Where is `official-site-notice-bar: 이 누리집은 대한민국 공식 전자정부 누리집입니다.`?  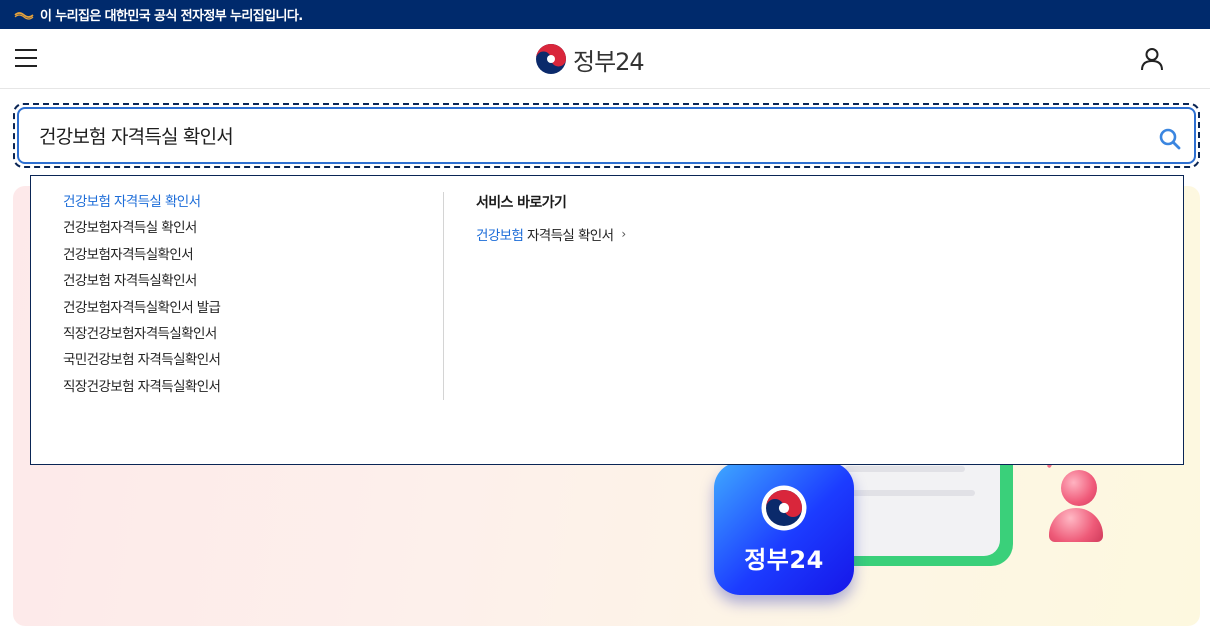 official-site-notice-bar: 이 누리집은 대한민국 공식 전자정부 누리집입니다. is located at coordinates (605, 14).